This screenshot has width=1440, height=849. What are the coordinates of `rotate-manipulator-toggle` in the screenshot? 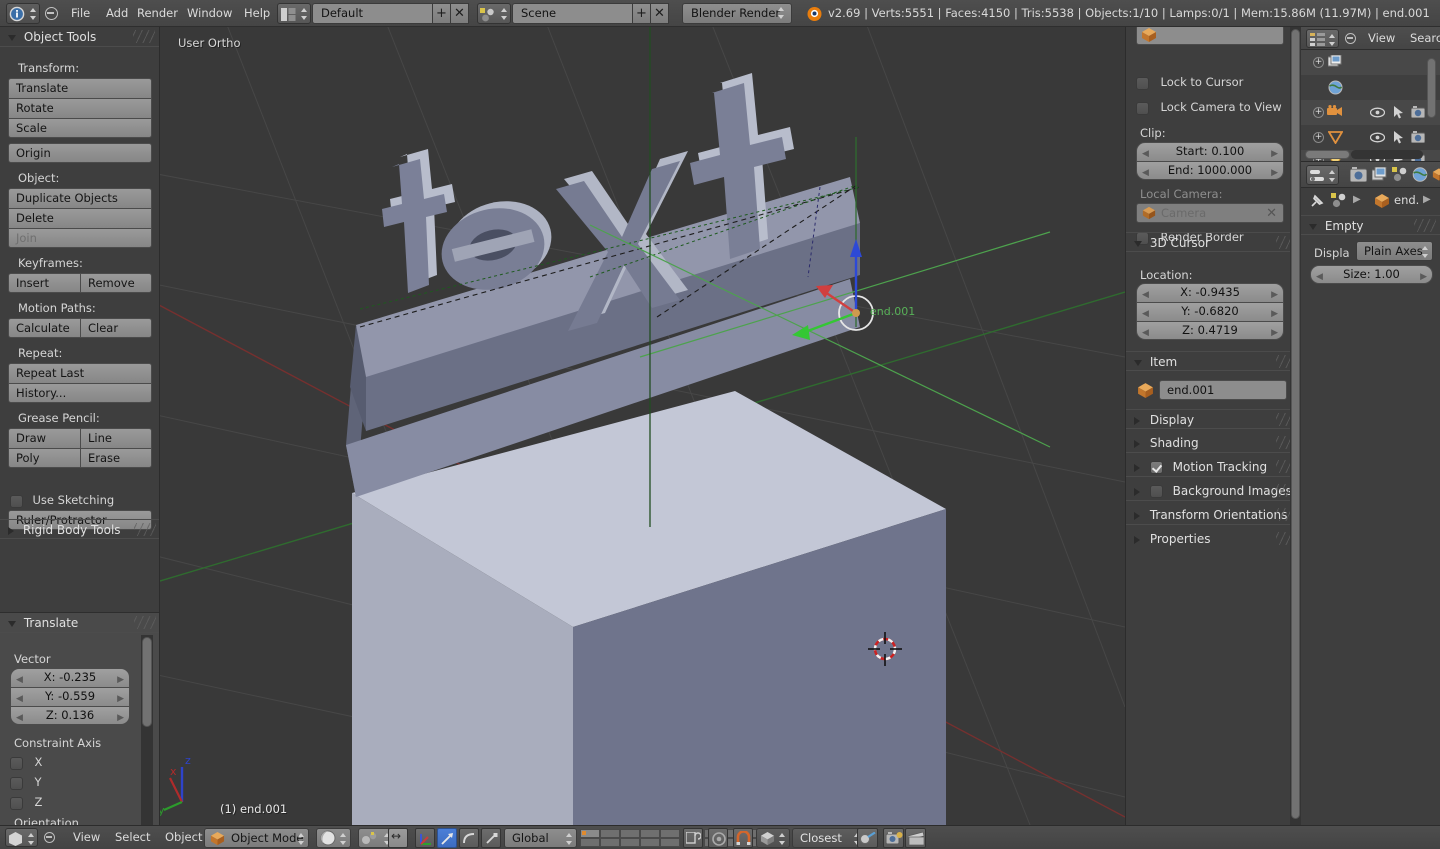 It's located at (469, 838).